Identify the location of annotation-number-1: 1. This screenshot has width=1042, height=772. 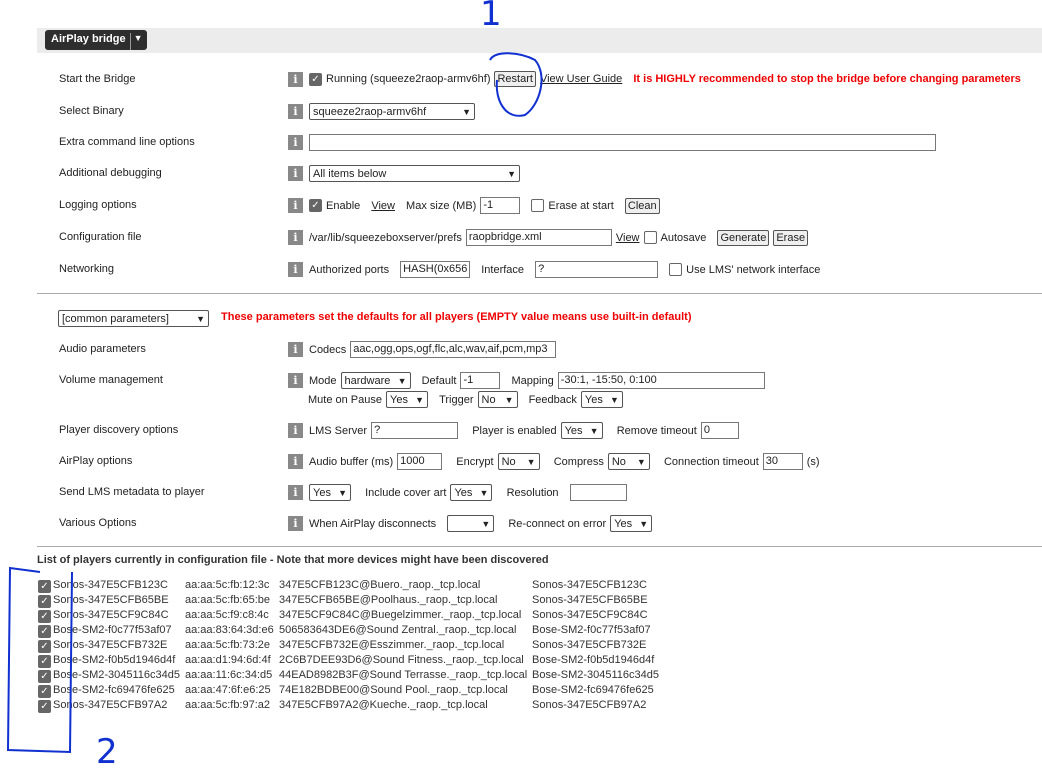
(491, 17).